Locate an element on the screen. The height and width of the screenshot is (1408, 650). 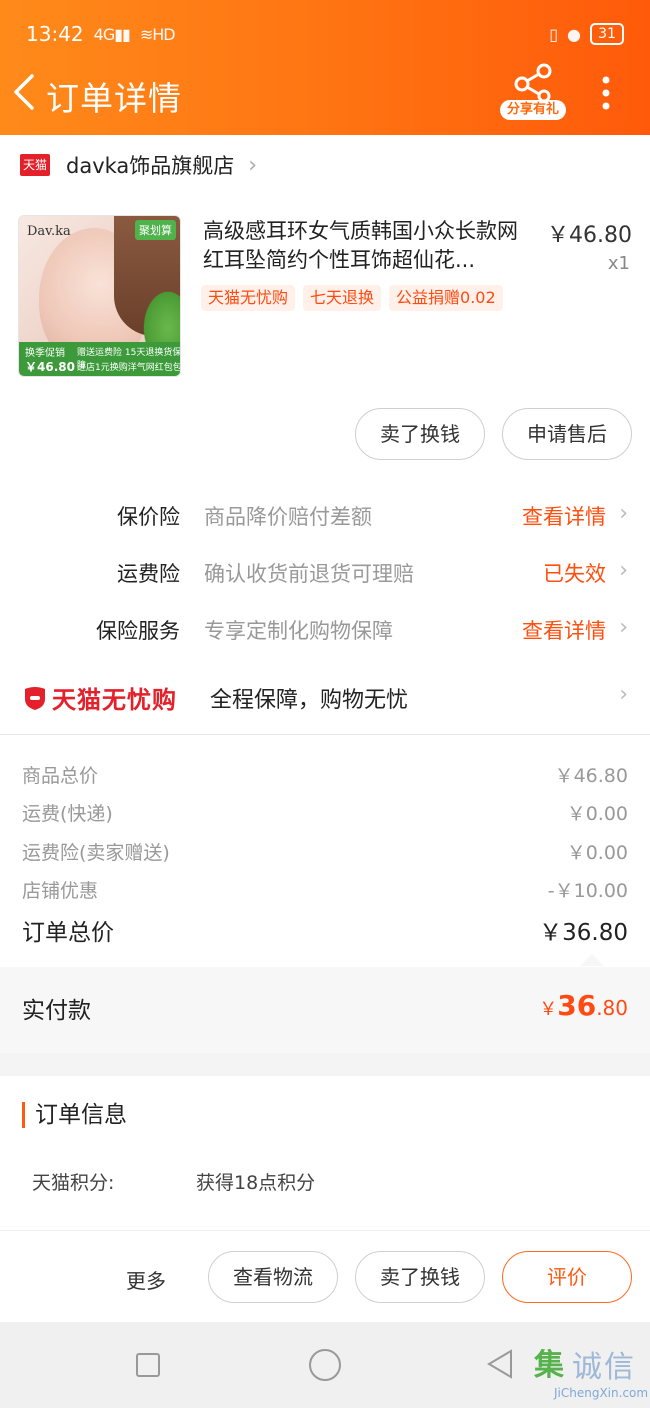
paid-amount: ￥36.80 is located at coordinates (583, 1005).